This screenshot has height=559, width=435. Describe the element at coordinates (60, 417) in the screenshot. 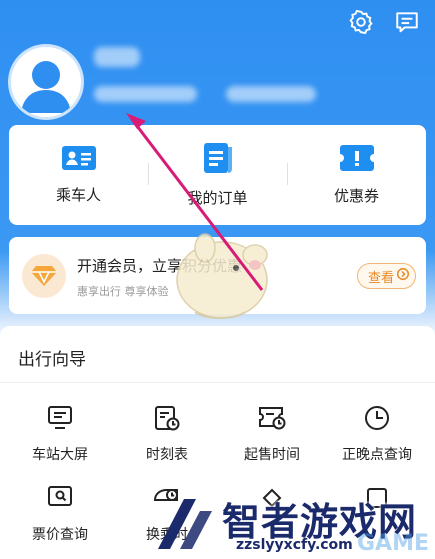

I see `station-screen-icon` at that location.